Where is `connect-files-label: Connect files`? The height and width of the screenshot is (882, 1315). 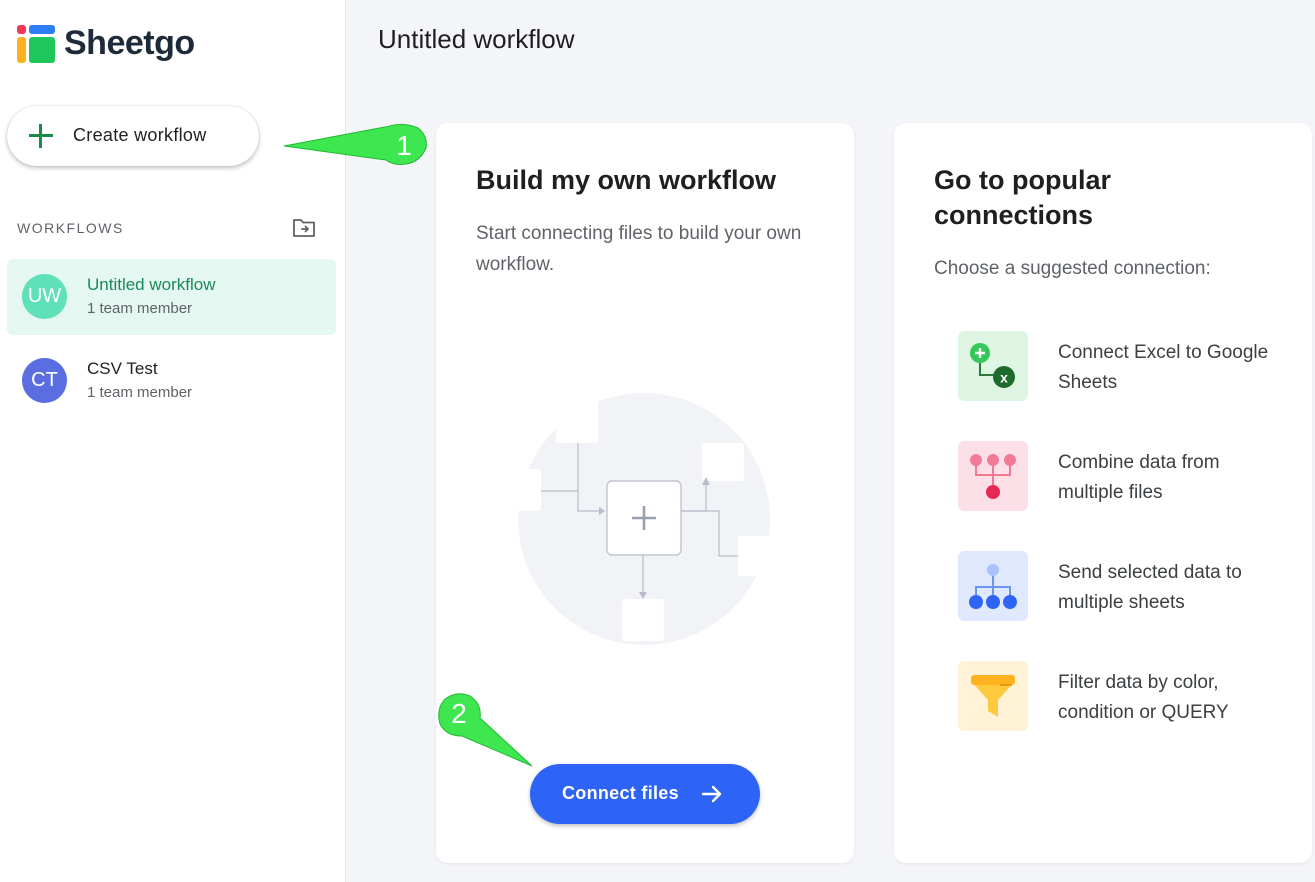
connect-files-label: Connect files is located at coordinates (620, 793).